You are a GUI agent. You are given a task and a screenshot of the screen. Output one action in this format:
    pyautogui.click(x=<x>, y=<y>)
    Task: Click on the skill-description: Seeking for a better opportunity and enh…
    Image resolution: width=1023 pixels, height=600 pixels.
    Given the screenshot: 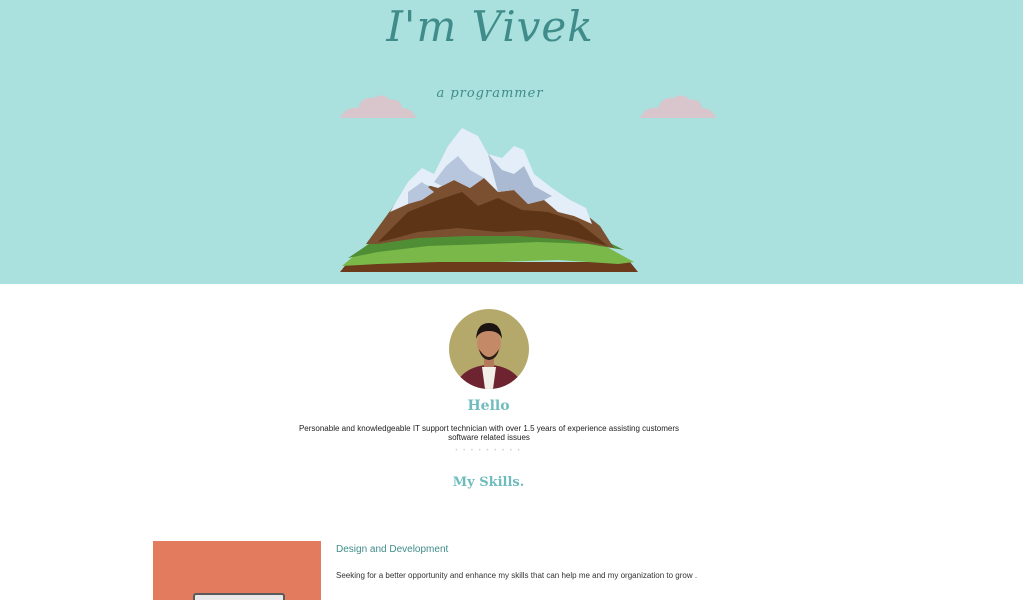 What is the action you would take?
    pyautogui.click(x=517, y=575)
    